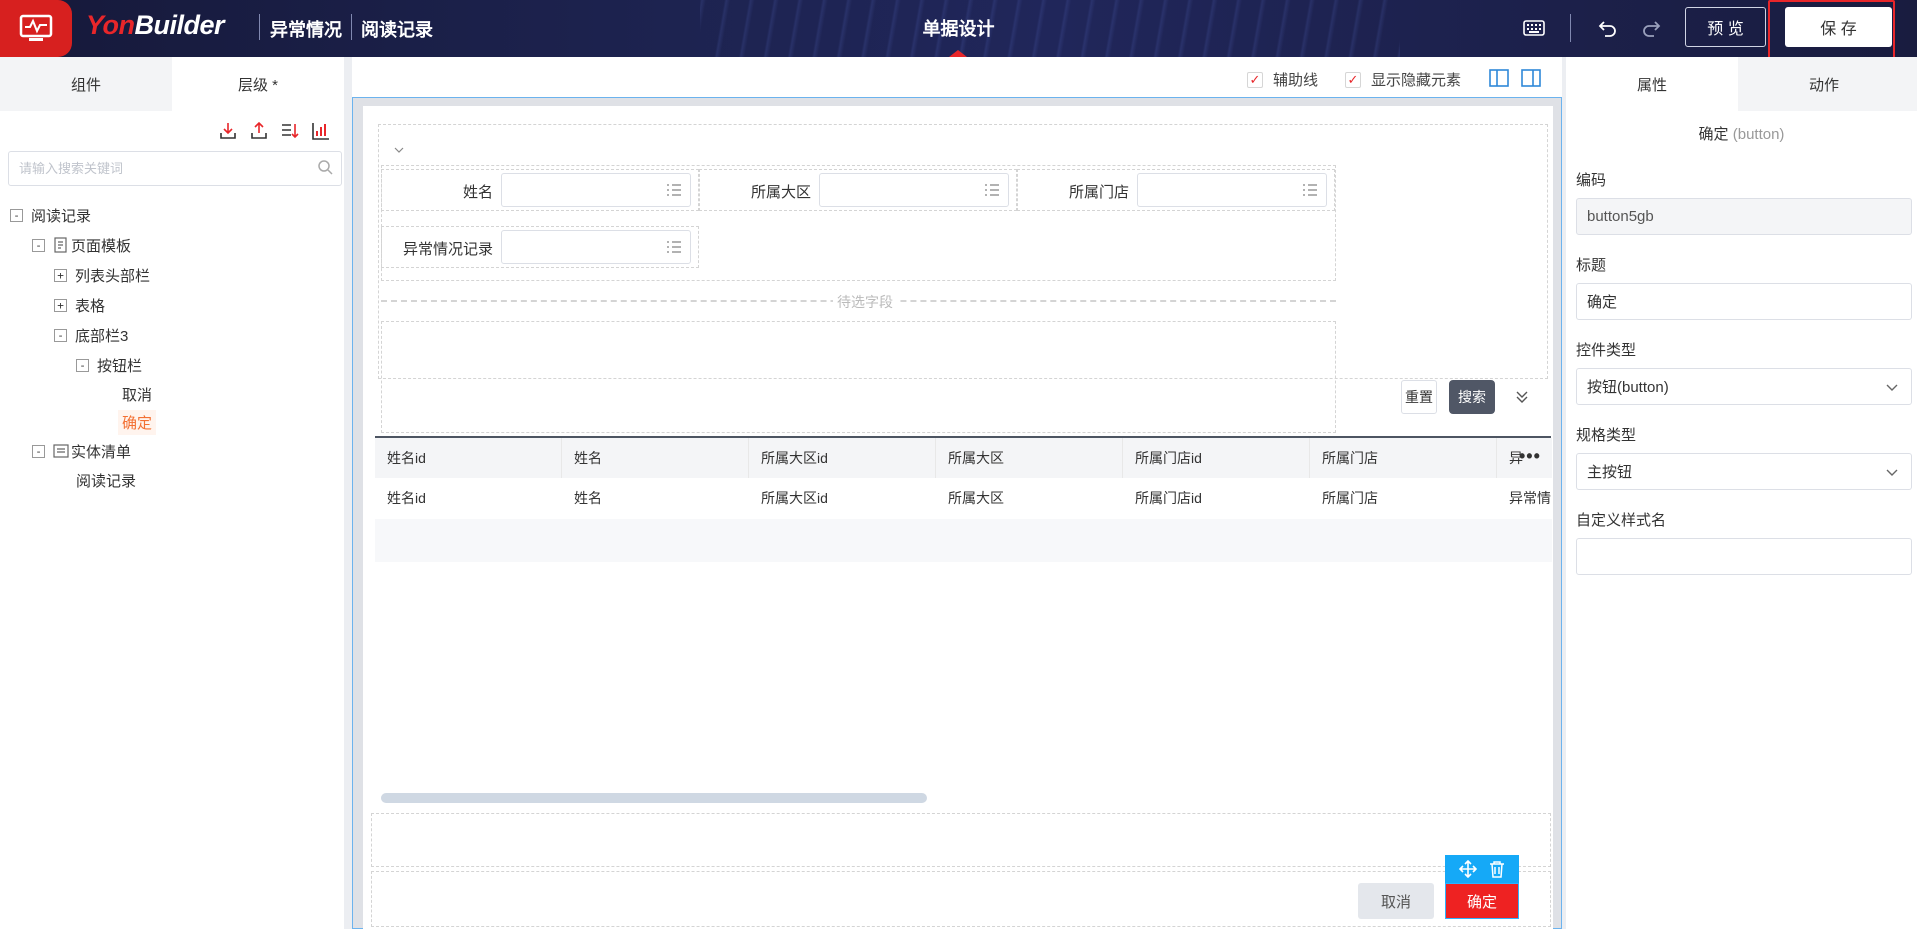 This screenshot has height=929, width=1917. Describe the element at coordinates (958, 28) in the screenshot. I see `top-bar: YonBuilder 异常情况 阅读记录 单据设计 预 览 保 存` at that location.